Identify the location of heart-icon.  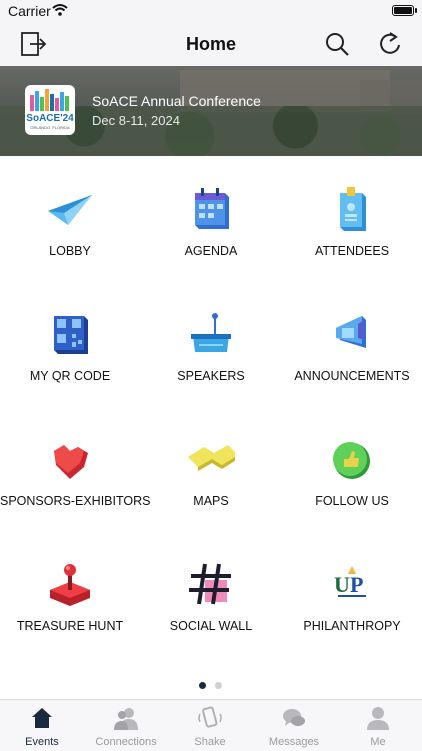
(71, 462).